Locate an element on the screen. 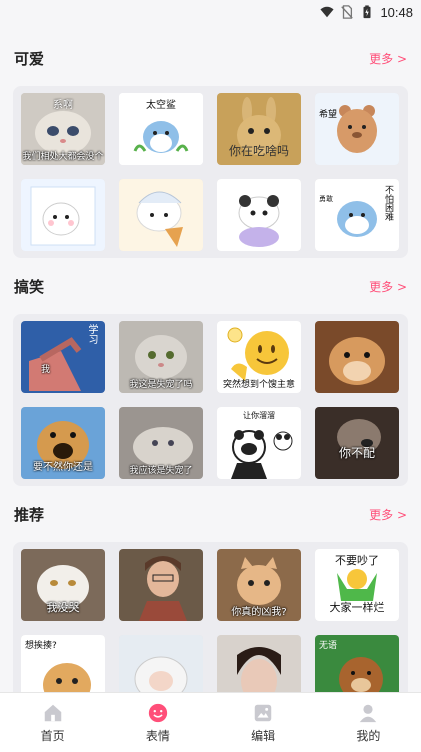 Image resolution: width=421 pixels, height=752 pixels. sticker-tile: 你真的凶我? is located at coordinates (259, 585).